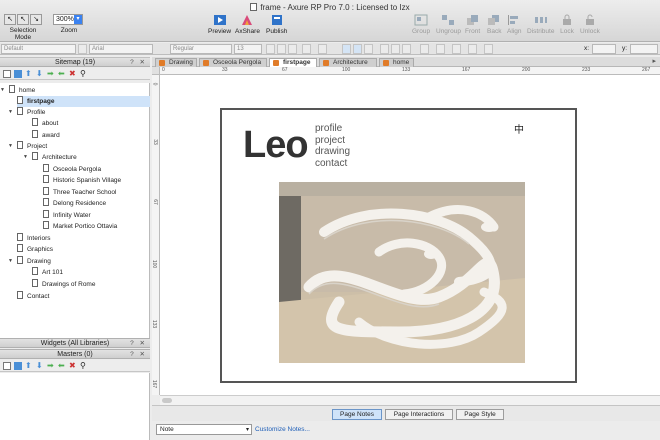  Describe the element at coordinates (73, 365) in the screenshot. I see `delete-master-icon: ✖` at that location.